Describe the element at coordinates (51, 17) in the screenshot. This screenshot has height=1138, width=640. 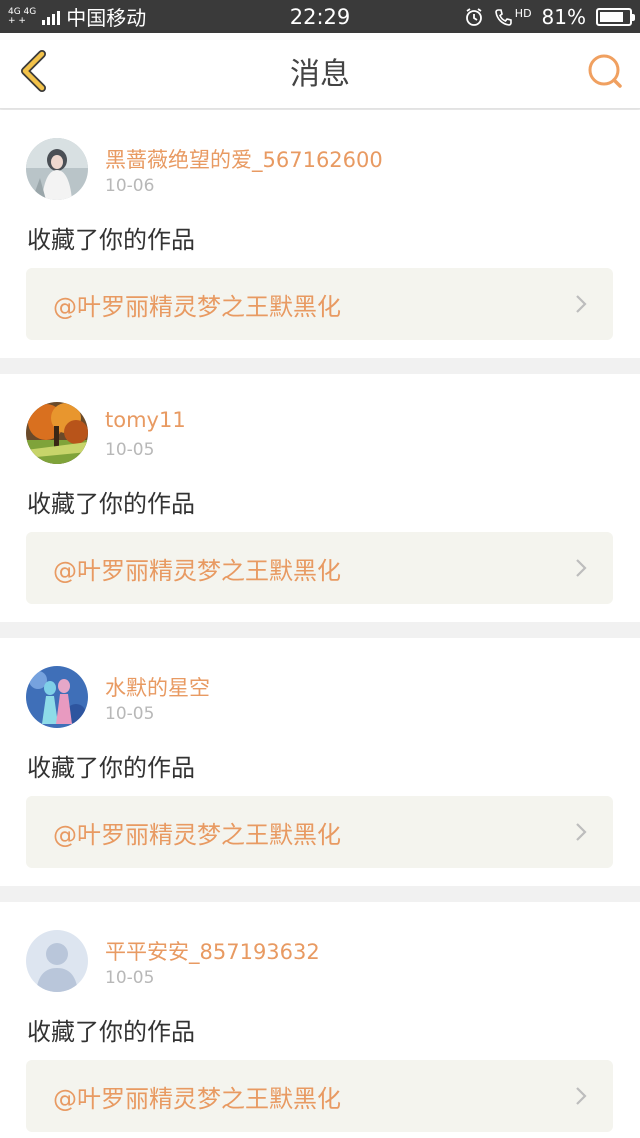
I see `signal-icon` at that location.